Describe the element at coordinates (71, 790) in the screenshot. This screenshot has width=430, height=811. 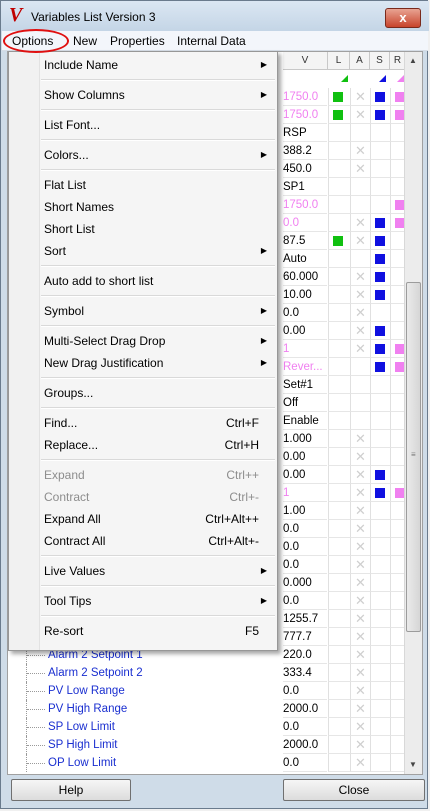
I see `help-button: Help` at that location.